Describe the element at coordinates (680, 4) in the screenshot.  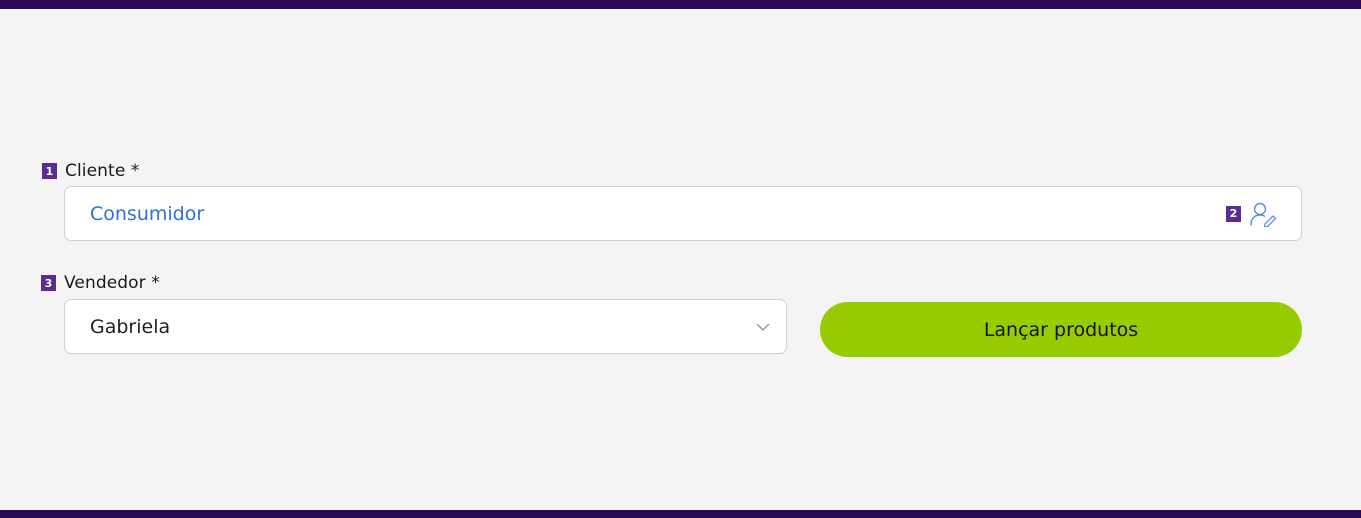
I see `top-bar` at that location.